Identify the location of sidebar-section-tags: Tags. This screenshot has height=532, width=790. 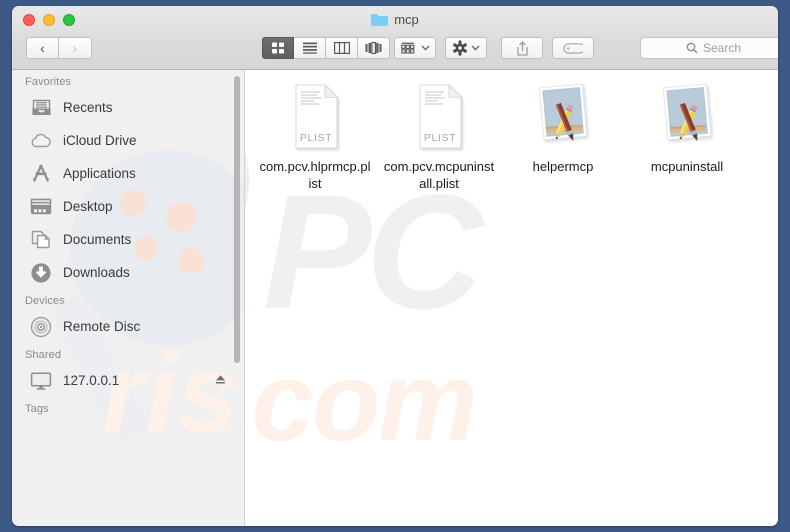
(37, 409).